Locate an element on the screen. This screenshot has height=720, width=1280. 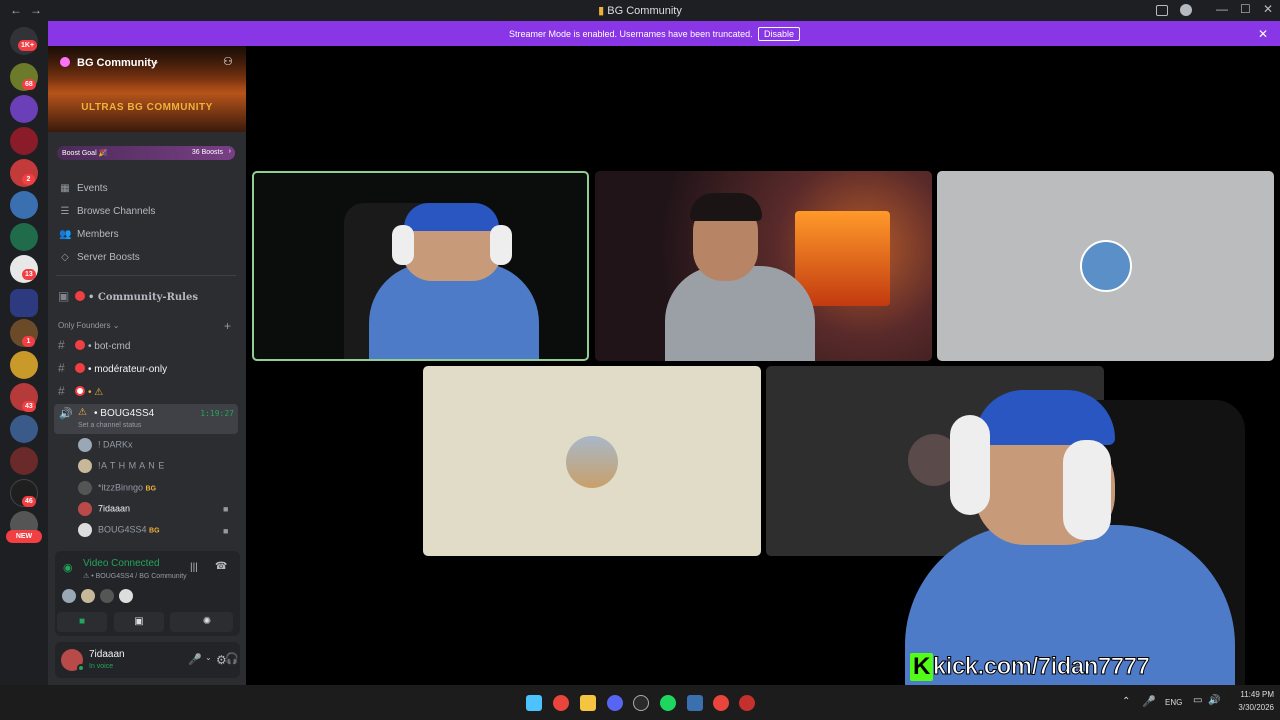
list-icon: ☰ is located at coordinates (65, 211).